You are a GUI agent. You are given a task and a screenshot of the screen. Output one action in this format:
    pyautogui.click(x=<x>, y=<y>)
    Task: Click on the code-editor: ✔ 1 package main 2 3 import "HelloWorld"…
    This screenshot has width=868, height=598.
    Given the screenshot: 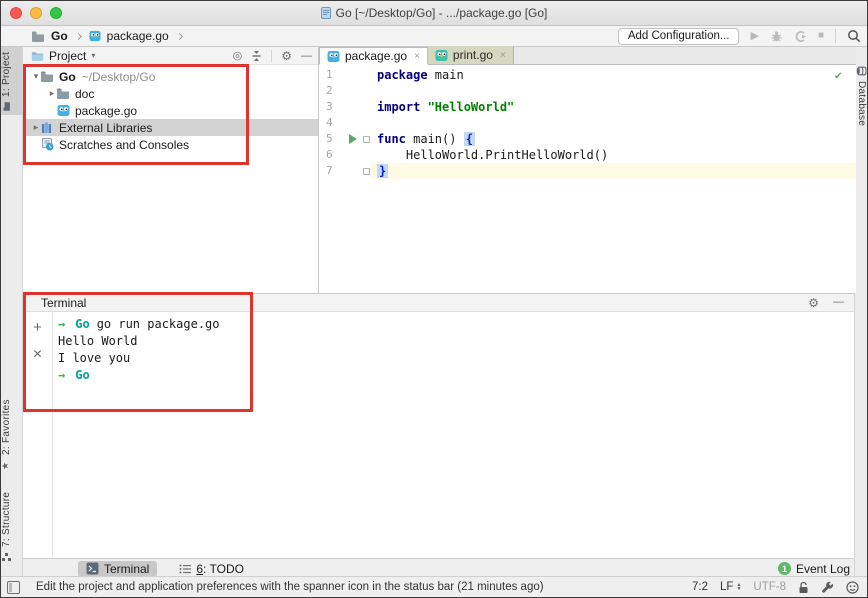 What is the action you would take?
    pyautogui.click(x=587, y=122)
    